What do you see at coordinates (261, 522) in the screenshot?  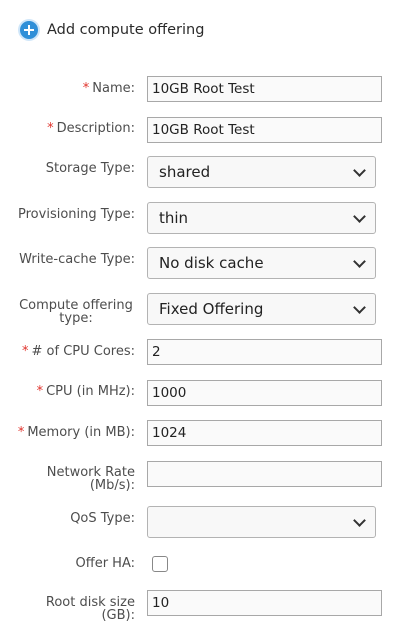 I see `qos-type-select` at bounding box center [261, 522].